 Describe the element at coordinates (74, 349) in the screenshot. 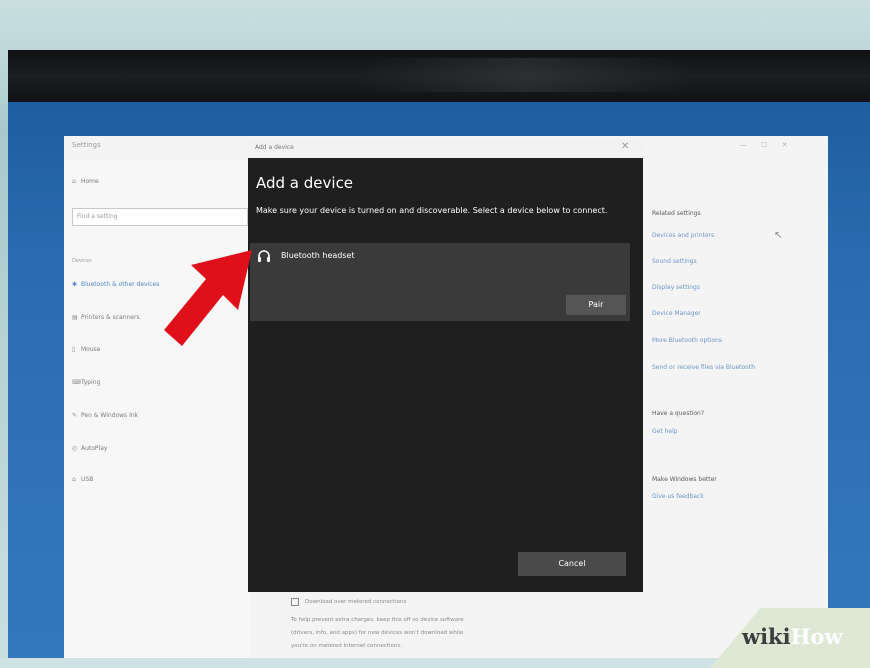

I see `mouse-icon: ▯` at that location.